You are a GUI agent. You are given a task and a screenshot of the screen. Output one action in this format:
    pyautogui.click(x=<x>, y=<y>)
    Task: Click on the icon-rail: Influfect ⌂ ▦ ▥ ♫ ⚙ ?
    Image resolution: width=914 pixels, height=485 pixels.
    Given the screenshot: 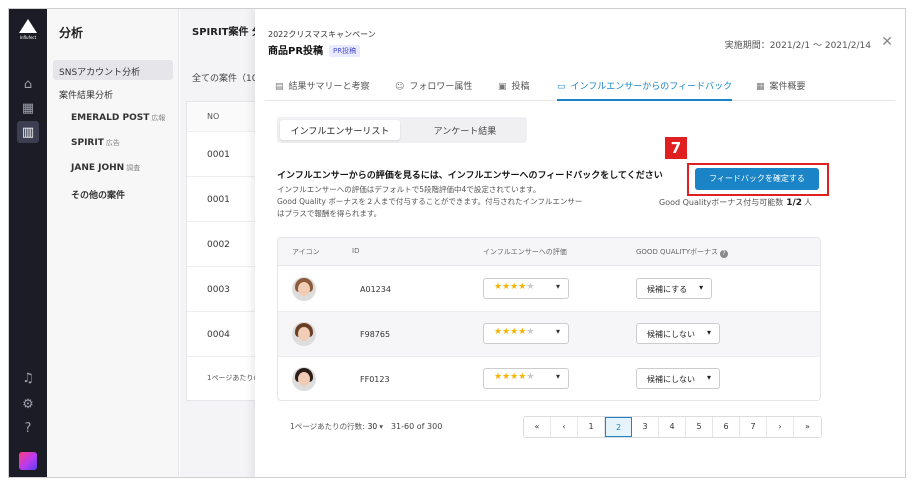 What is the action you would take?
    pyautogui.click(x=28, y=243)
    